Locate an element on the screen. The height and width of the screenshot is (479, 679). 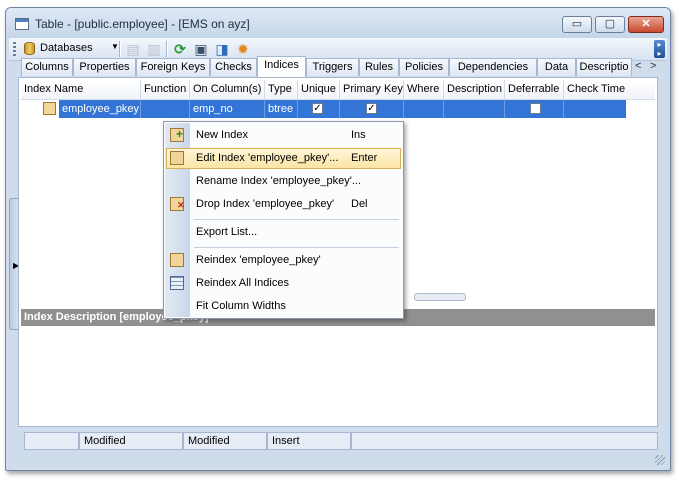
tab-columns: Columns is located at coordinates (47, 67).